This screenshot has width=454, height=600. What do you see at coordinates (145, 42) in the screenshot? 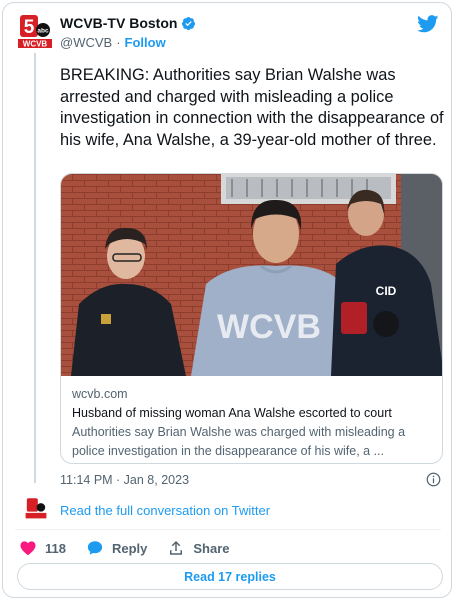
I see `follow-link: Follow` at bounding box center [145, 42].